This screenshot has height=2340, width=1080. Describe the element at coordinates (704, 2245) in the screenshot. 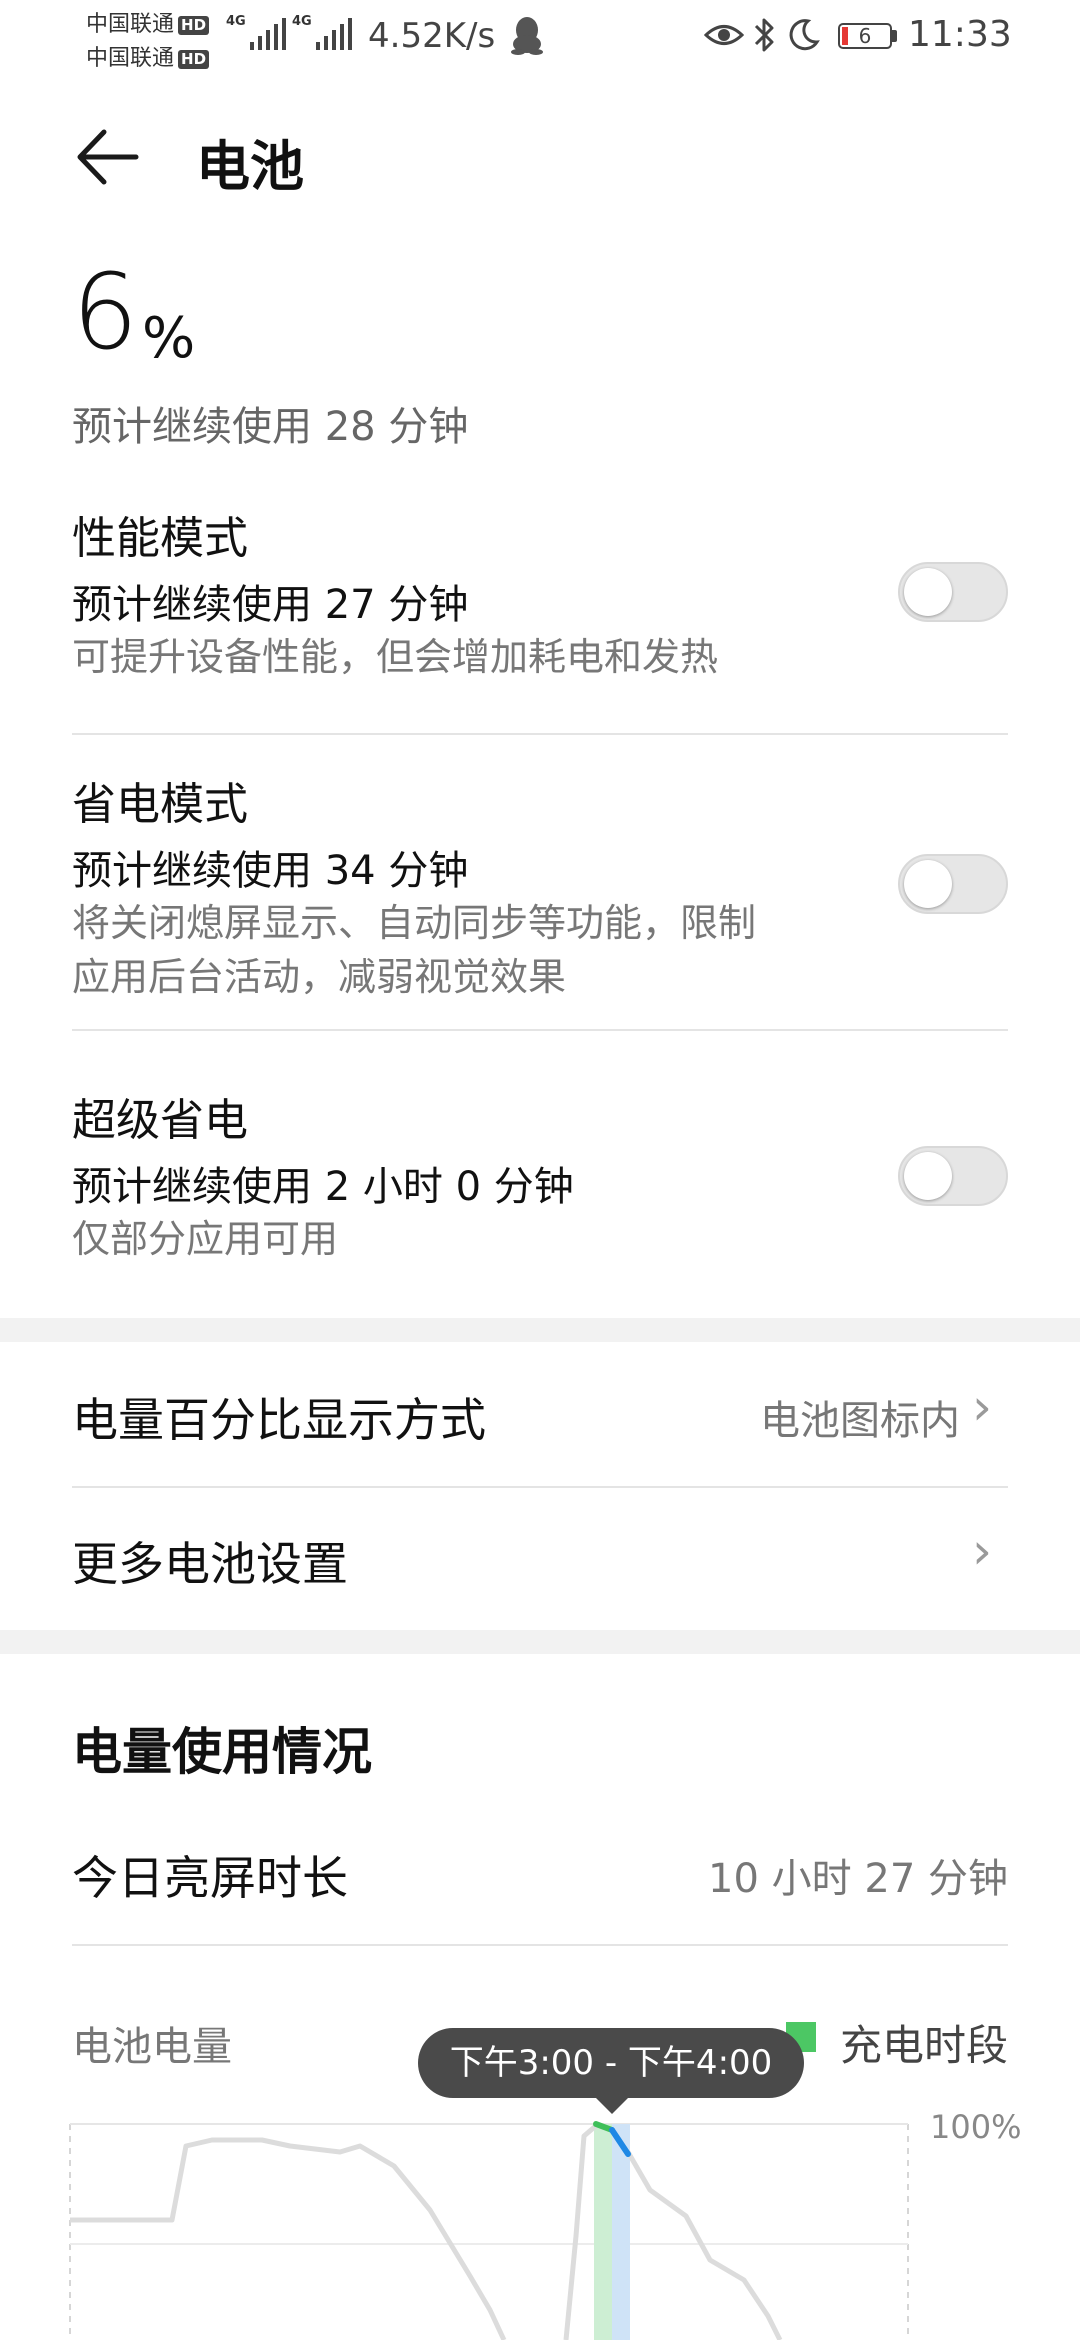

I see `battery-curve-after` at that location.